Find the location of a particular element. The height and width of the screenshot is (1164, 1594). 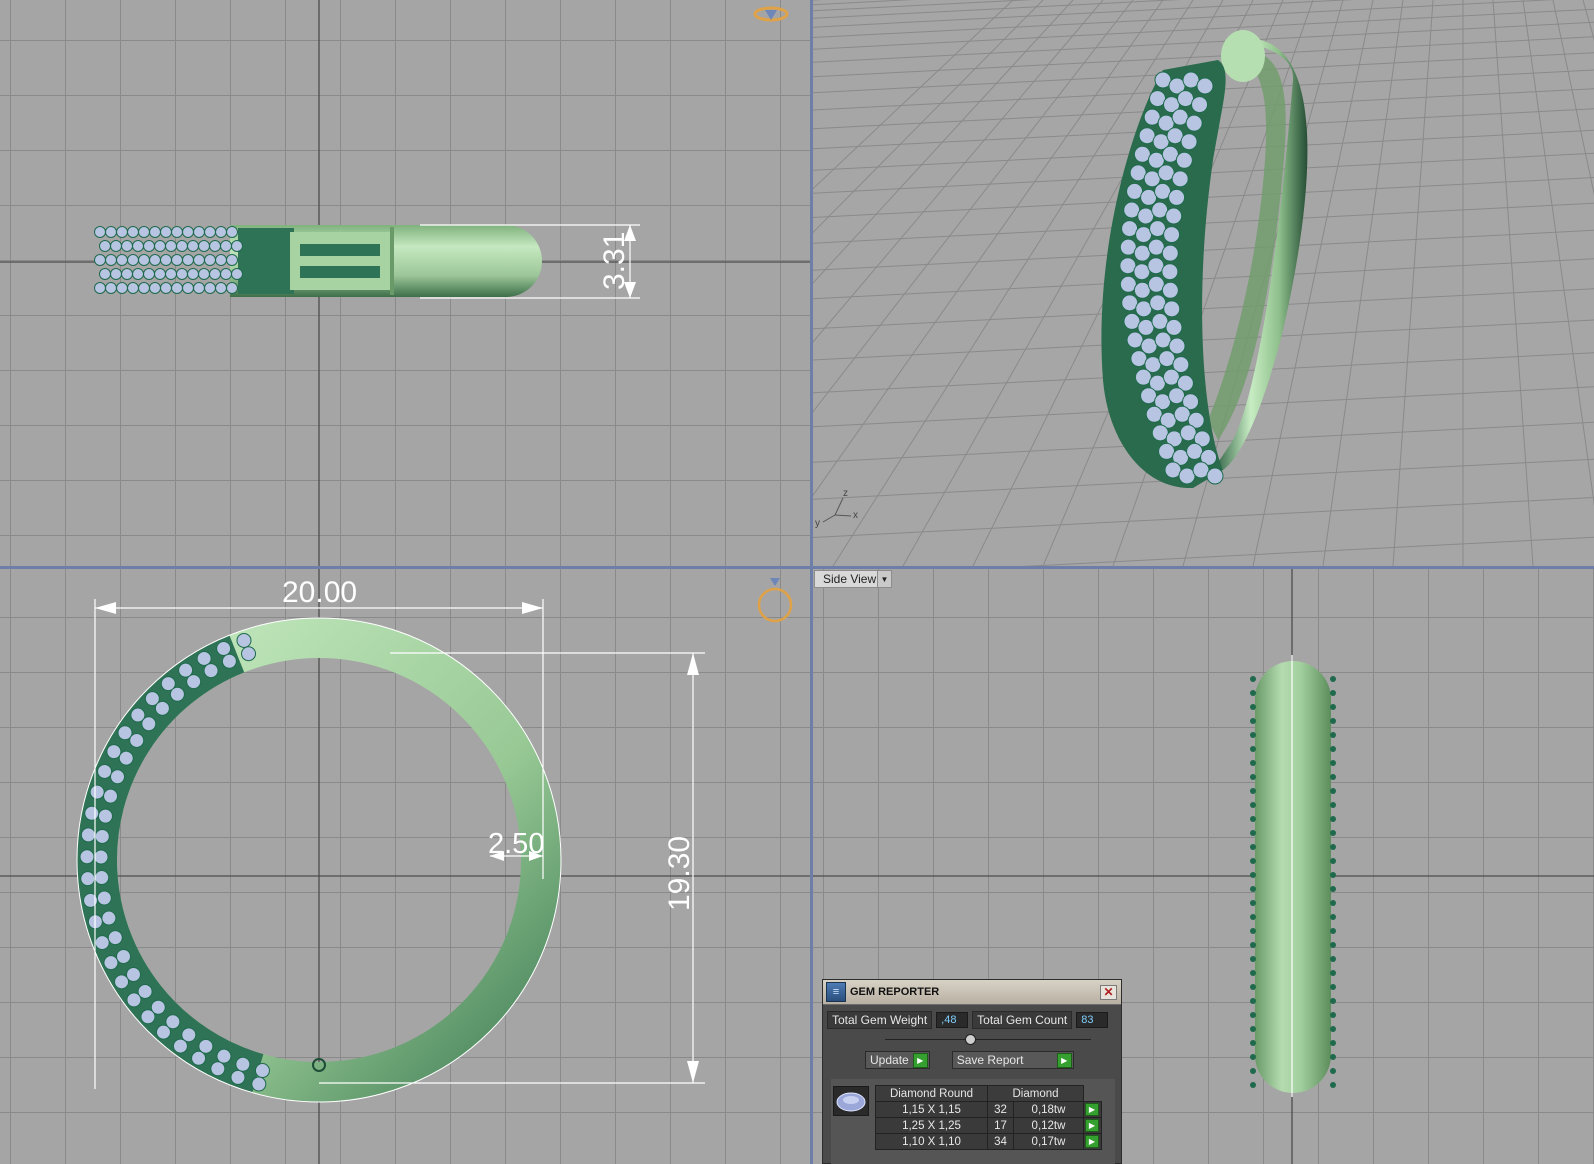

gem-weight-cell: 0,17tw is located at coordinates (1048, 1141).